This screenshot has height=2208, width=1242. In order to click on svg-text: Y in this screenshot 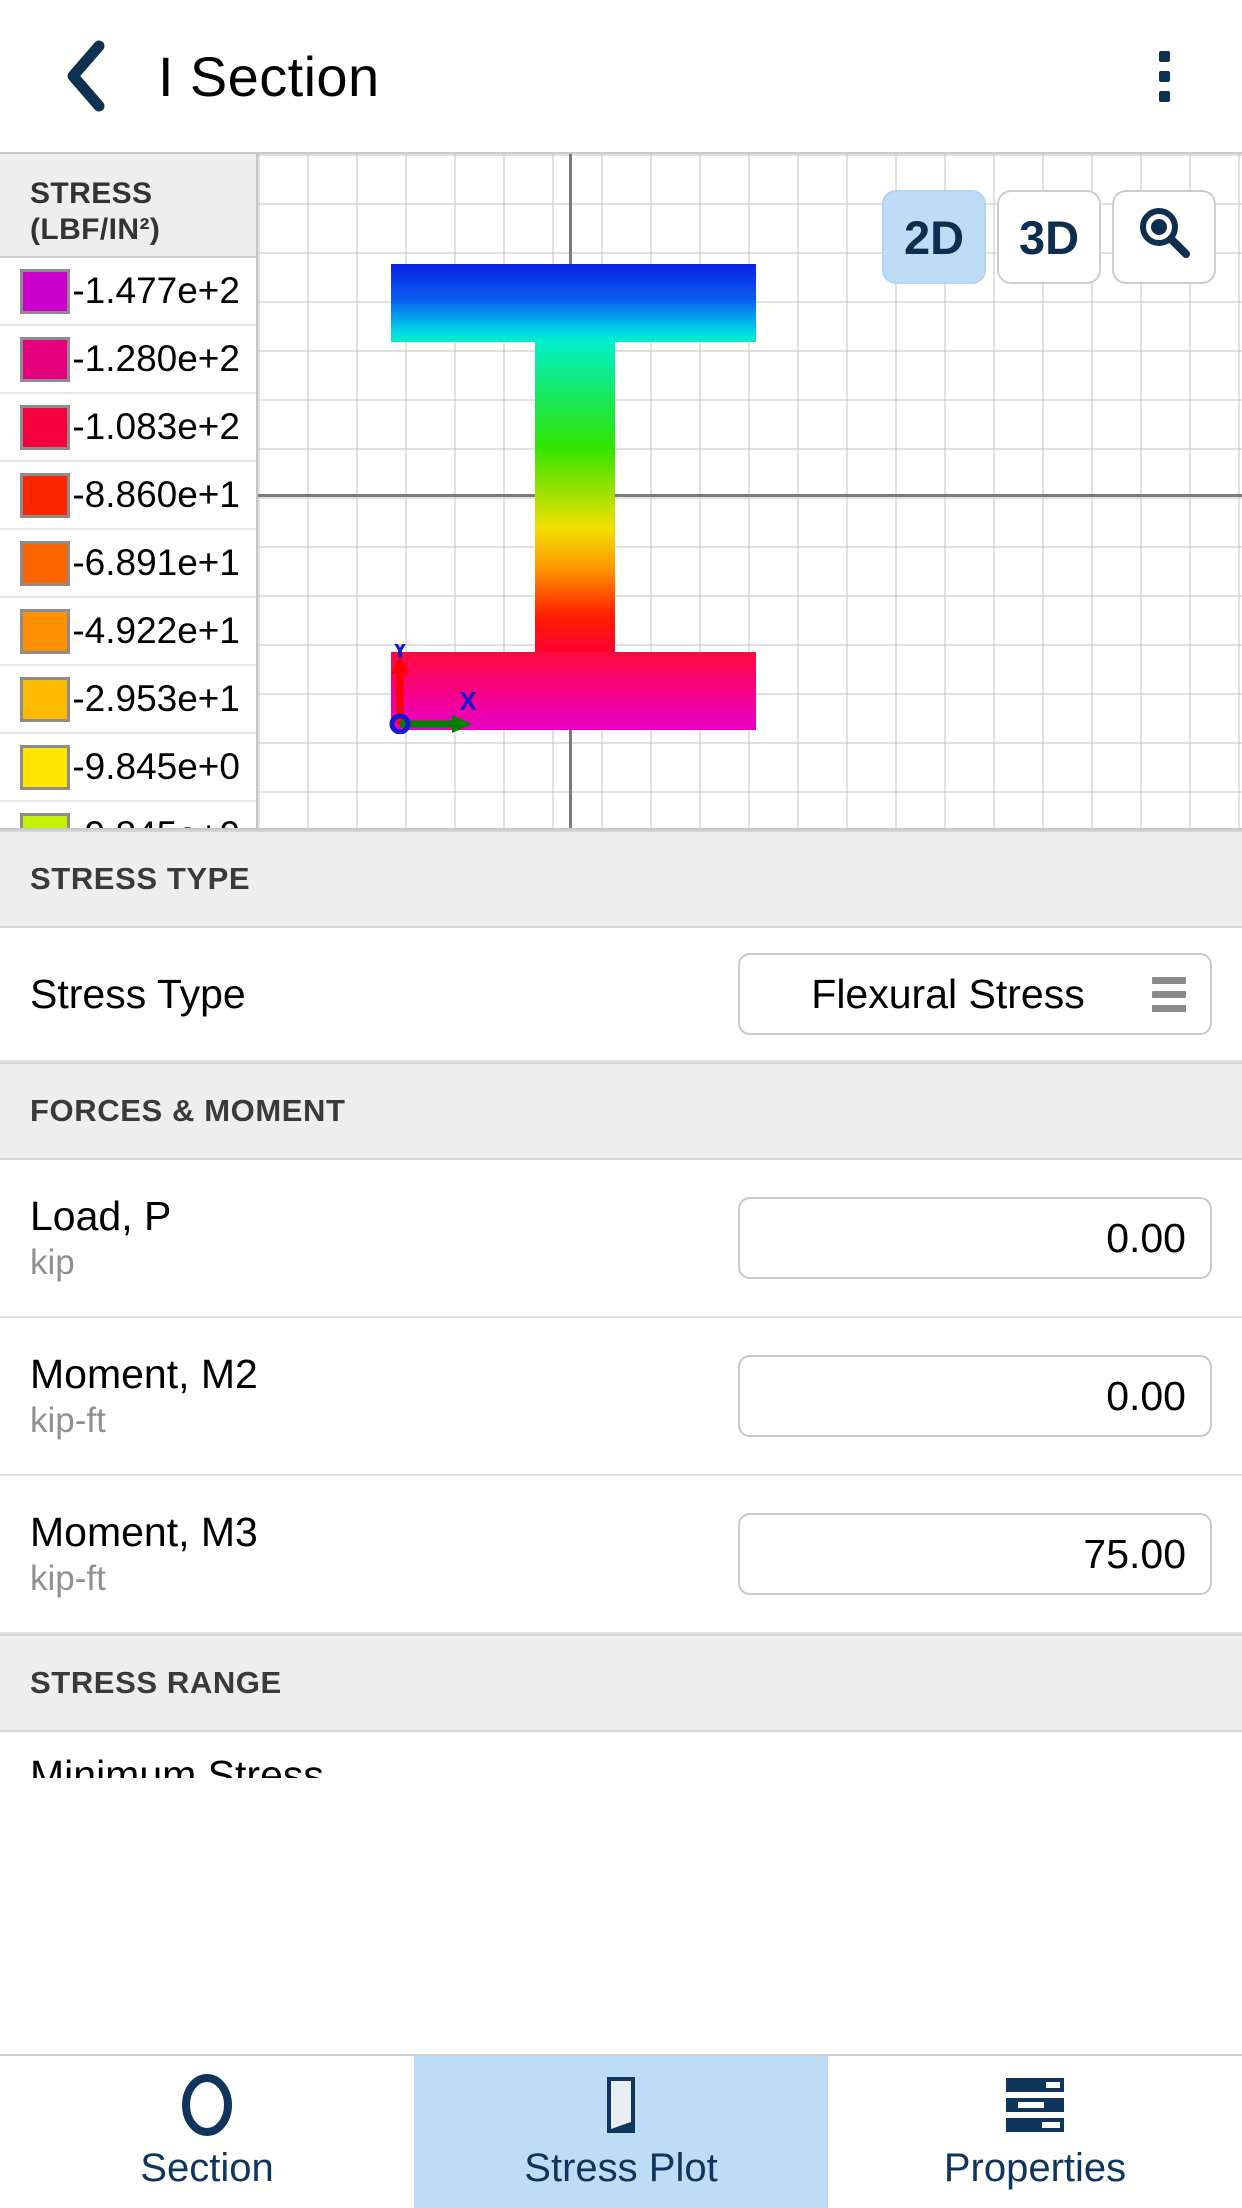, I will do `click(399, 654)`.